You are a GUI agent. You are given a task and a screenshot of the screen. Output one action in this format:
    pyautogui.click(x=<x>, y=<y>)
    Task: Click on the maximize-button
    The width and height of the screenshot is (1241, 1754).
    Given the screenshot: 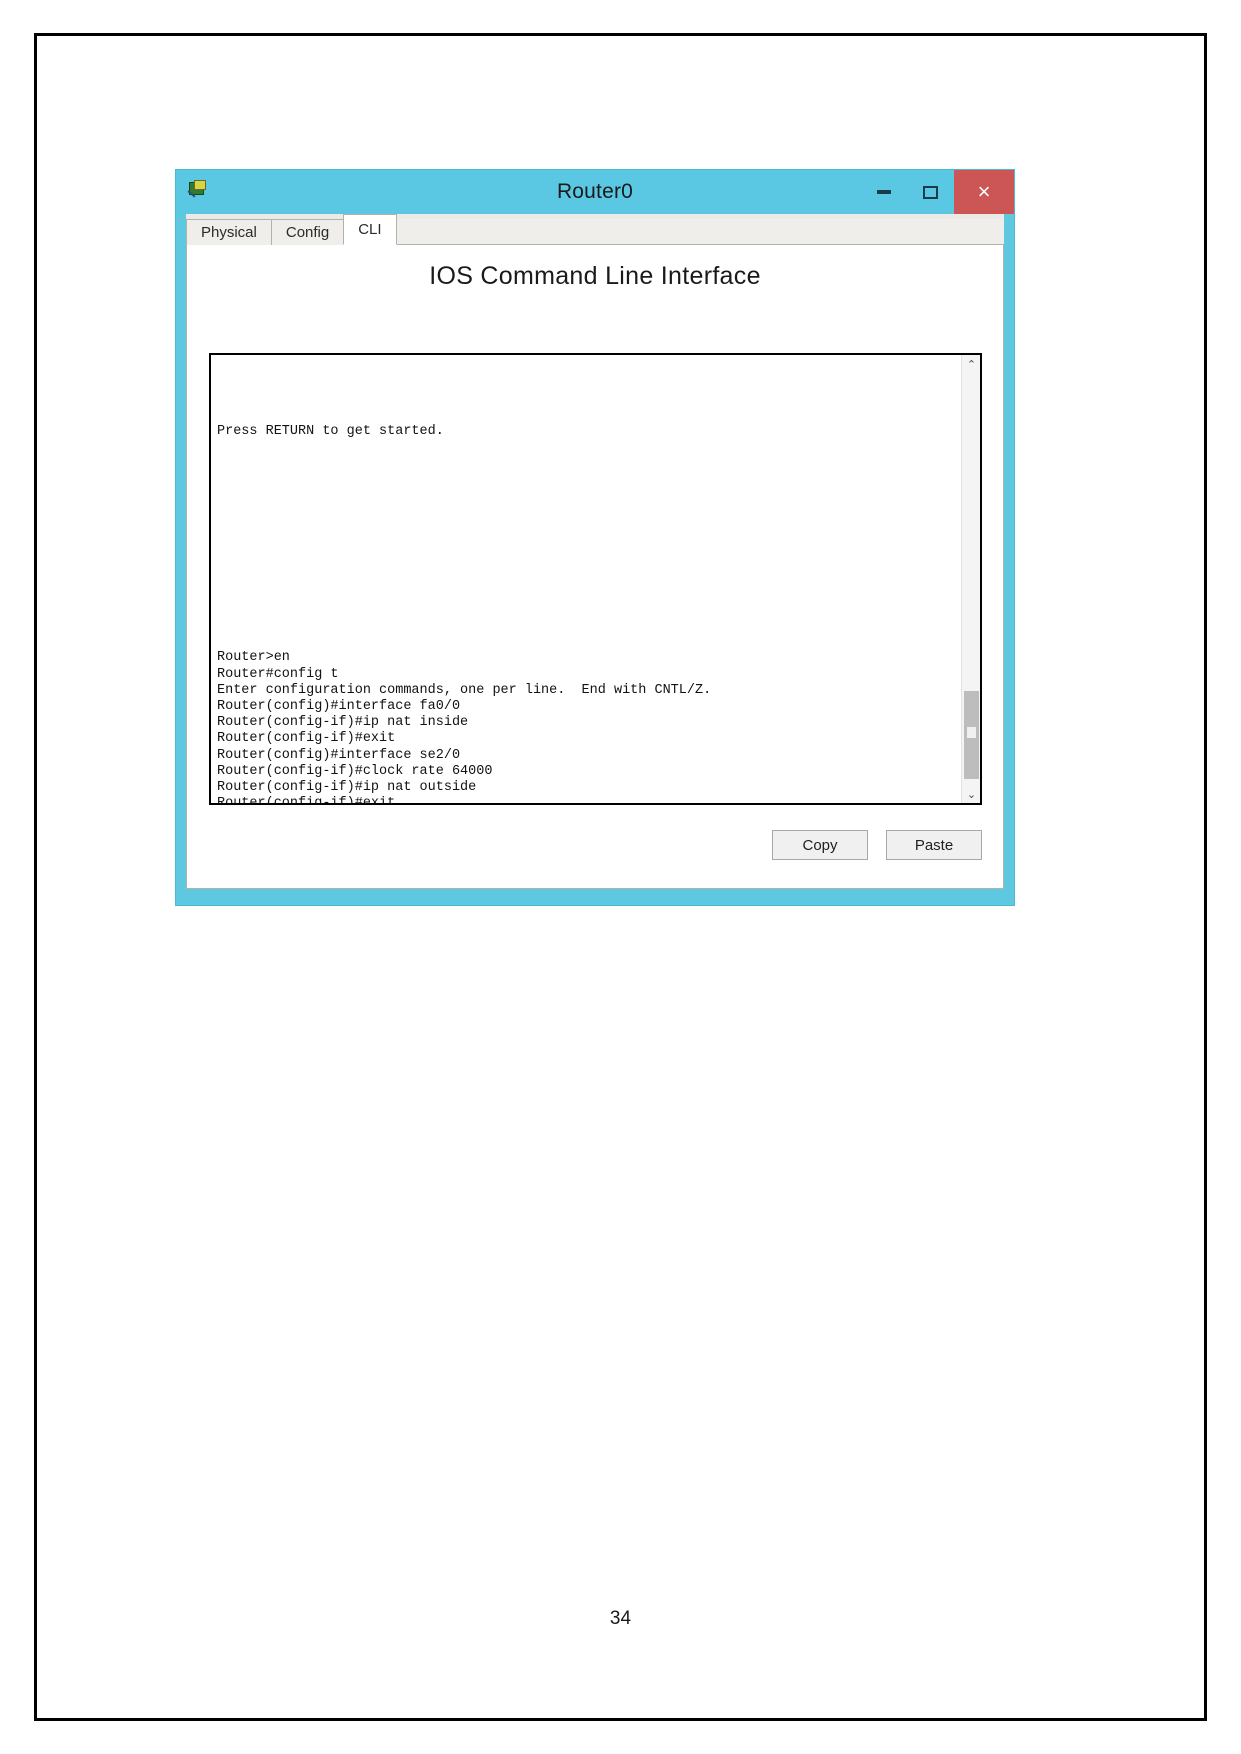 What is the action you would take?
    pyautogui.click(x=930, y=192)
    